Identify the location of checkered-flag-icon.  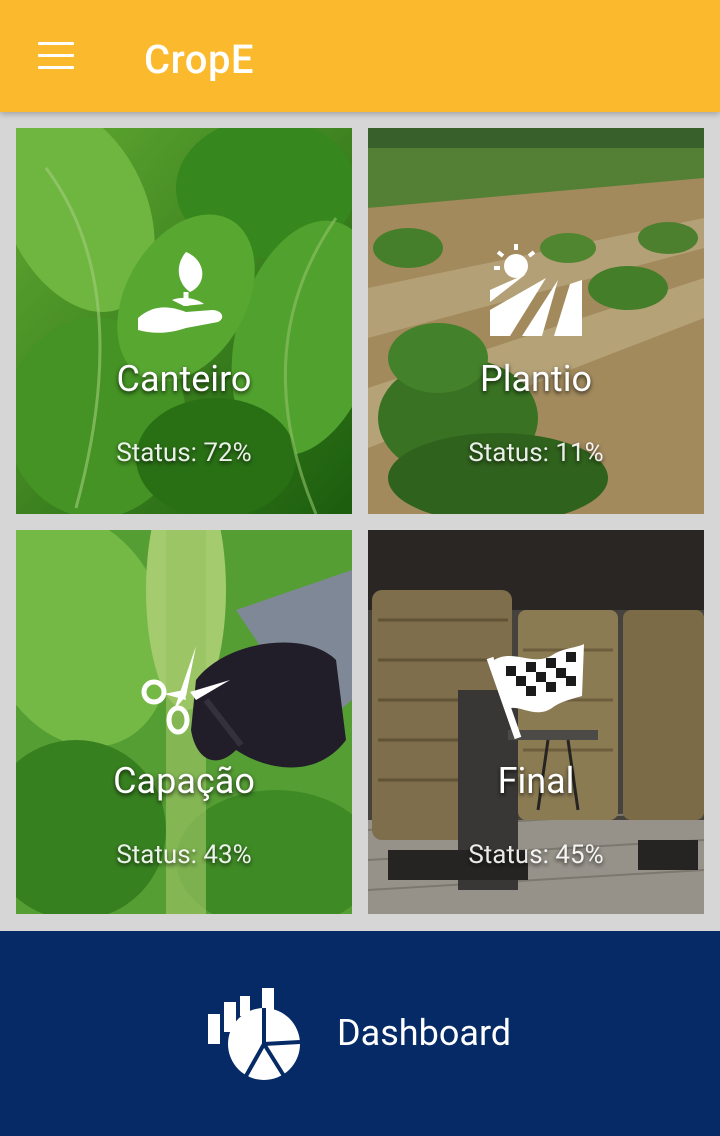
(535, 692).